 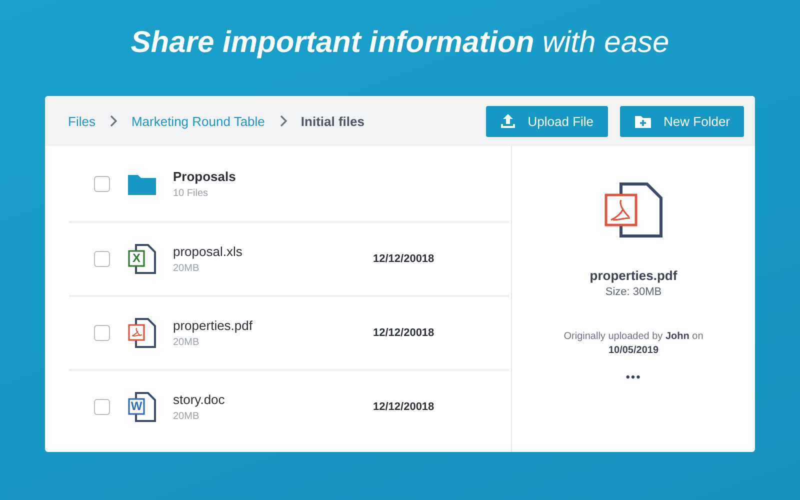 What do you see at coordinates (273, 251) in the screenshot?
I see `file-name: proposal.xls` at bounding box center [273, 251].